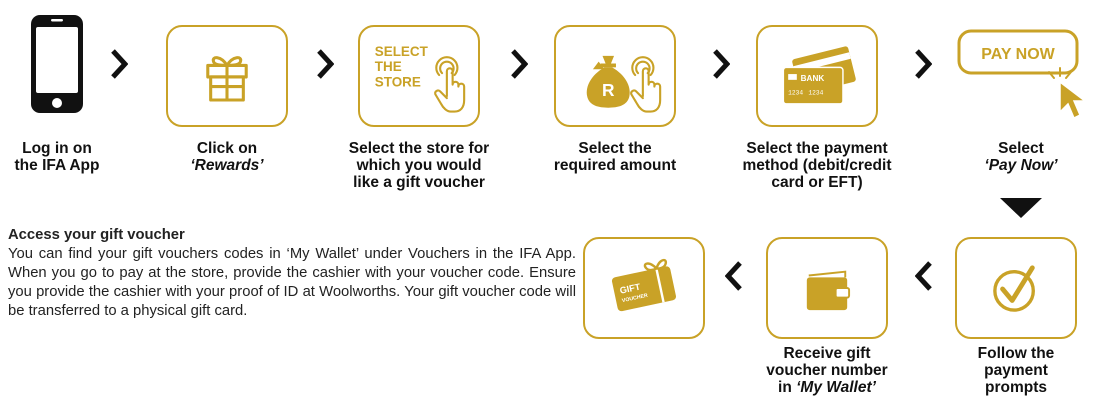  Describe the element at coordinates (1023, 78) in the screenshot. I see `pay-now-graphic: PAY NOW` at that location.